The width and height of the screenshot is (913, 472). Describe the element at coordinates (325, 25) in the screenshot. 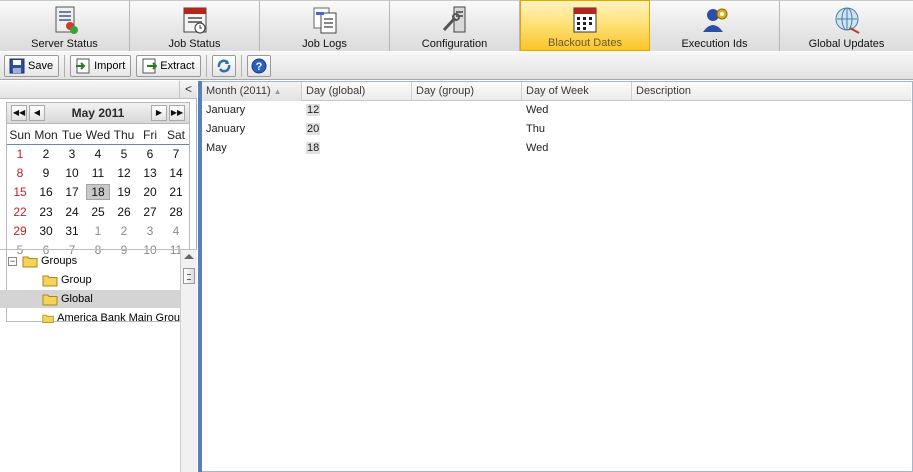

I see `tab-job-logs: Job Logs` at that location.